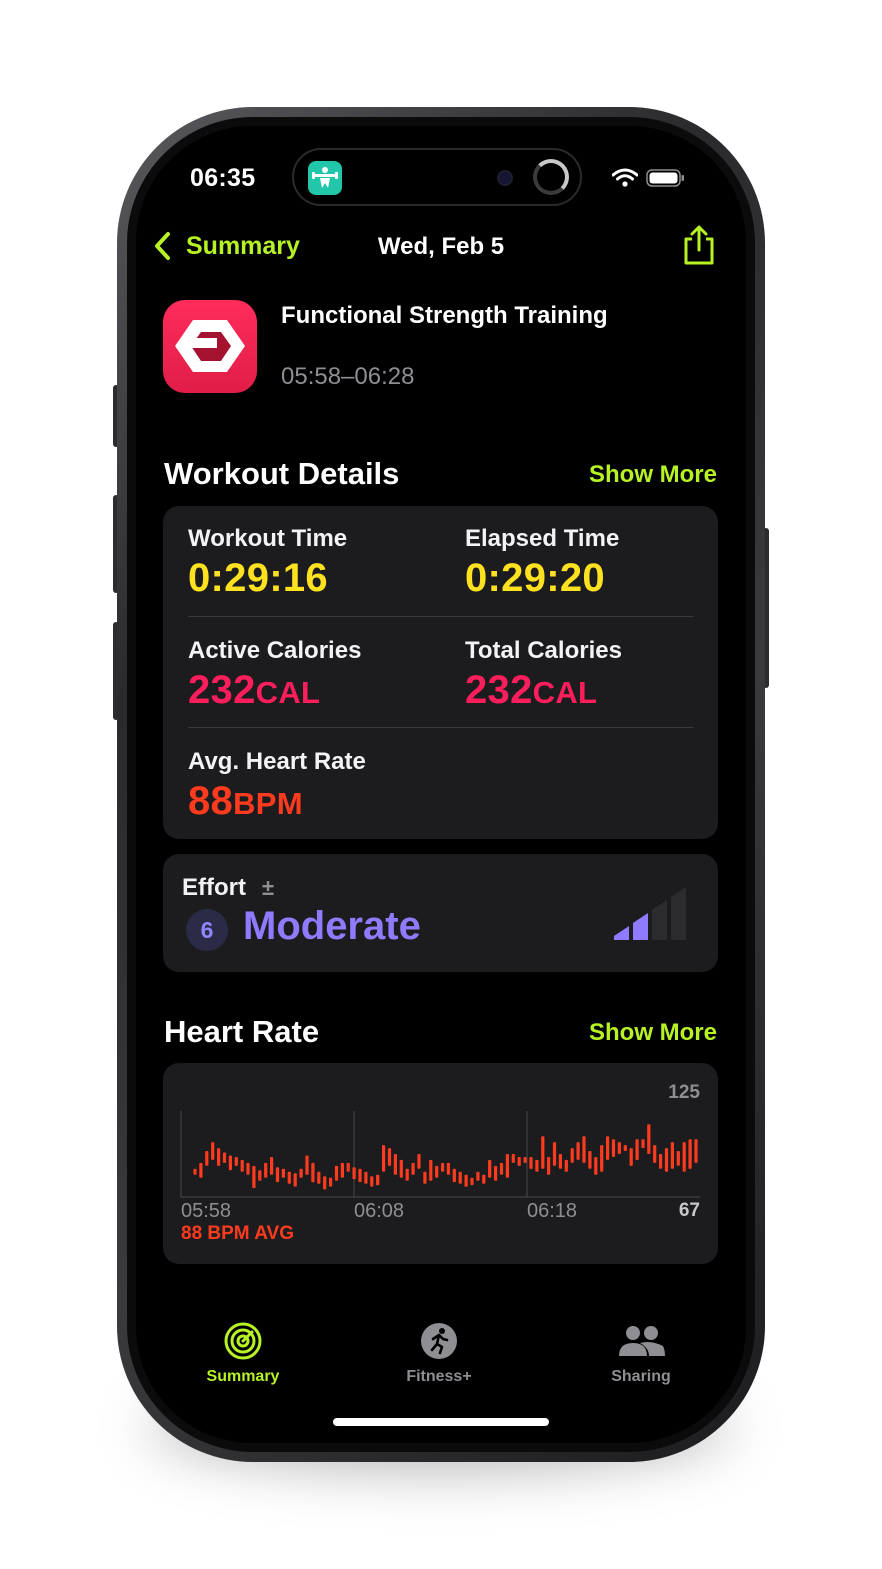 The width and height of the screenshot is (882, 1569). I want to click on battery-icon, so click(666, 180).